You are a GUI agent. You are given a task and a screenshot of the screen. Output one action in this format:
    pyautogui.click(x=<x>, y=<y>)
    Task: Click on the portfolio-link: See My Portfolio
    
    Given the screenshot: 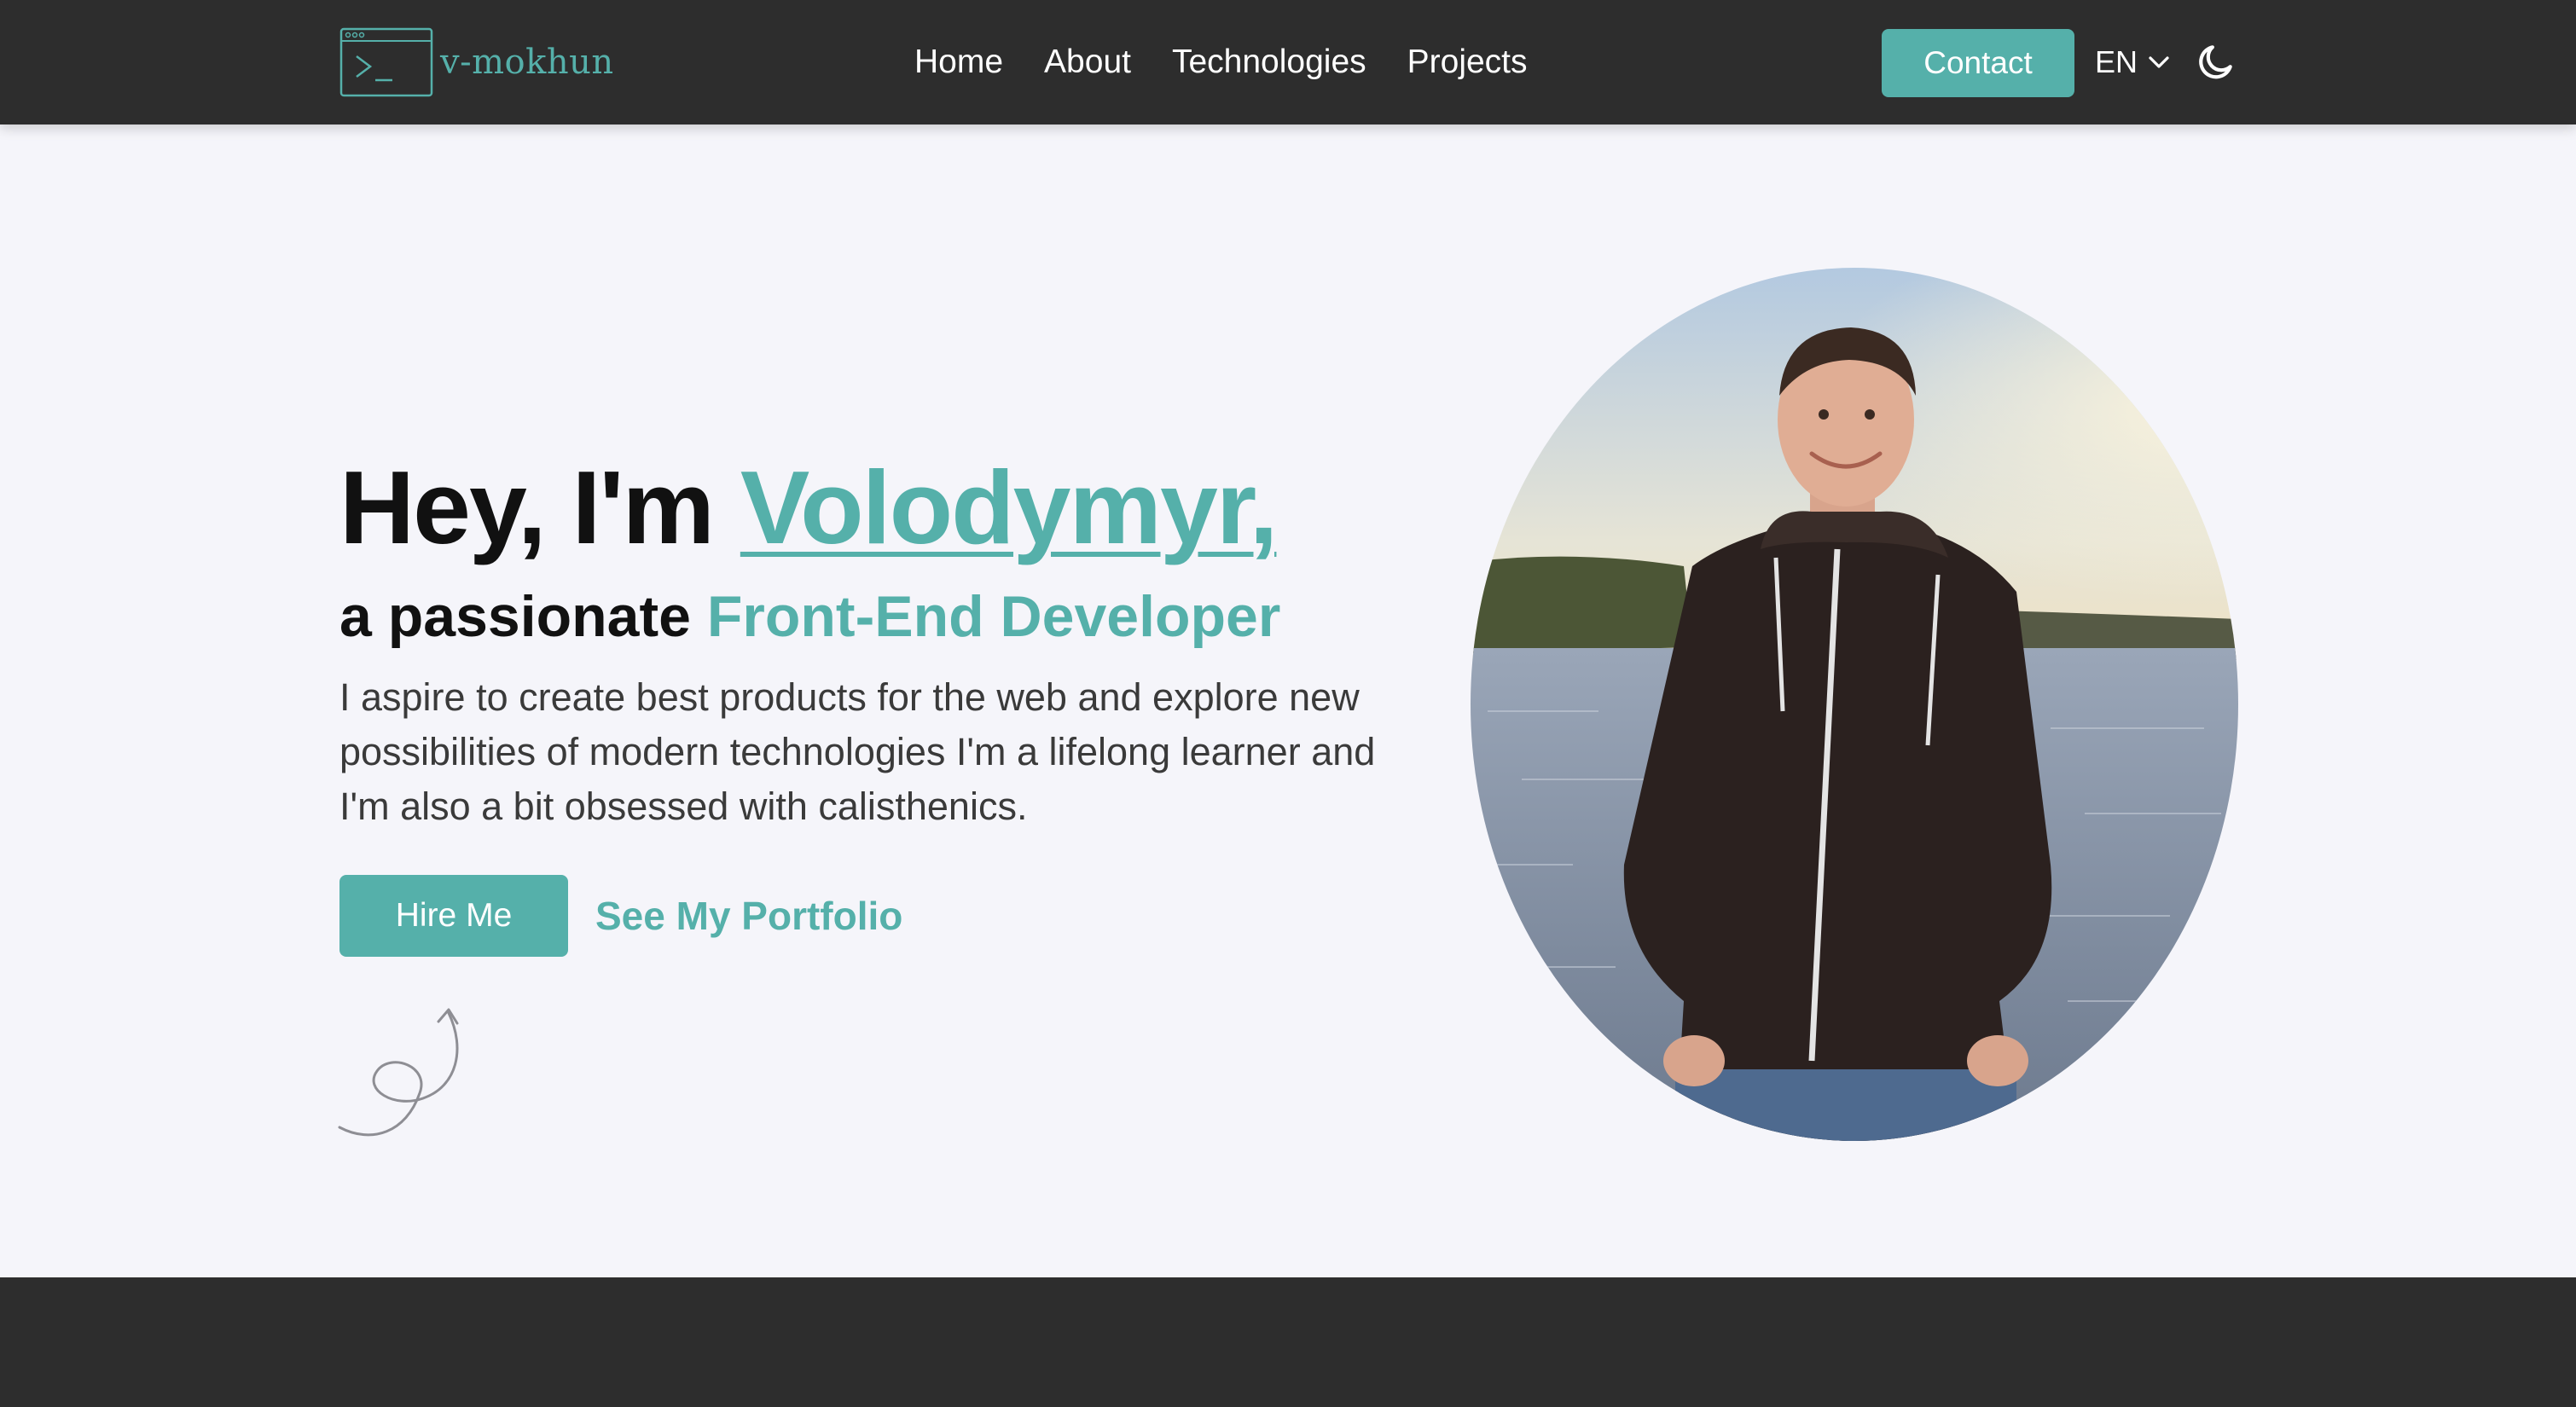 What is the action you would take?
    pyautogui.click(x=748, y=916)
    